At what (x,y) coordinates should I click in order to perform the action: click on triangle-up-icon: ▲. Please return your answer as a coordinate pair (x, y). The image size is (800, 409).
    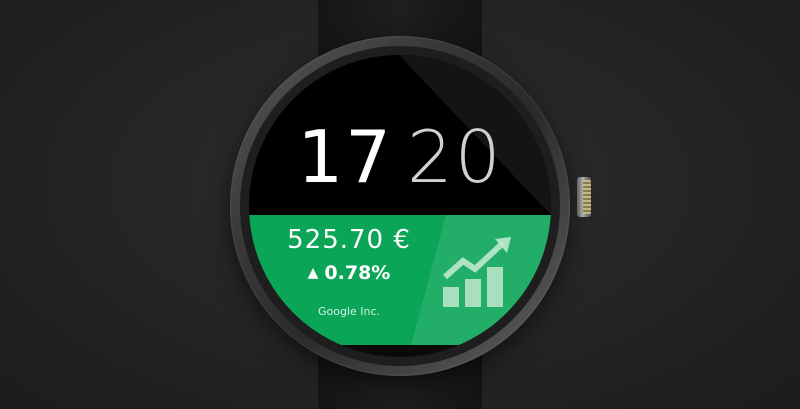
    Looking at the image, I should click on (313, 273).